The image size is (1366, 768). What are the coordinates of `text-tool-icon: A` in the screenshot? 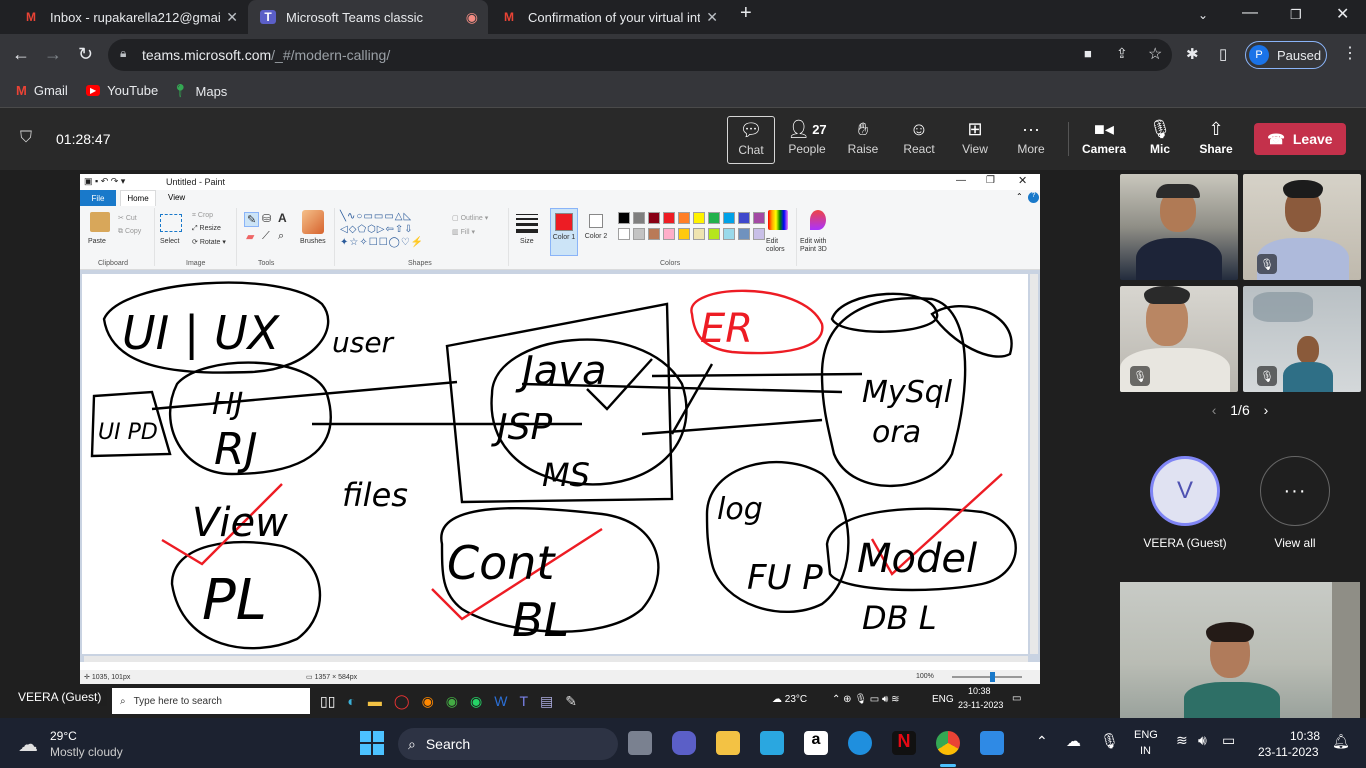 It's located at (282, 218).